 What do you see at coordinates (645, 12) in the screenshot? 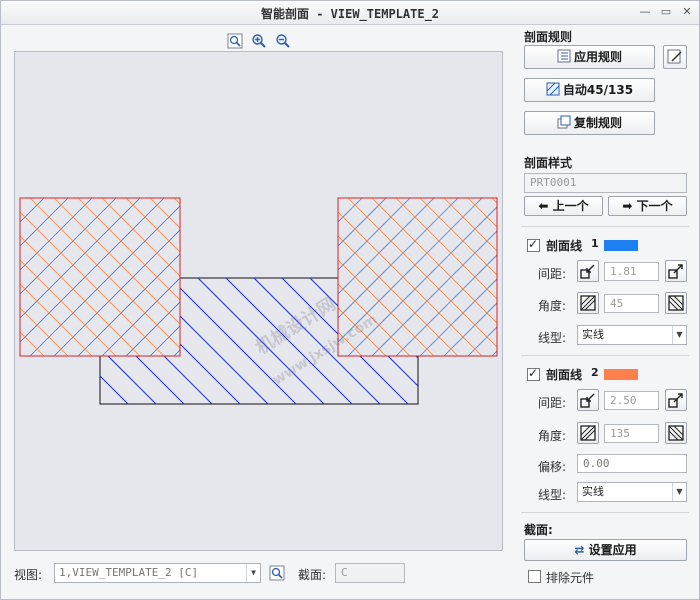
I see `minimize-icon: —` at bounding box center [645, 12].